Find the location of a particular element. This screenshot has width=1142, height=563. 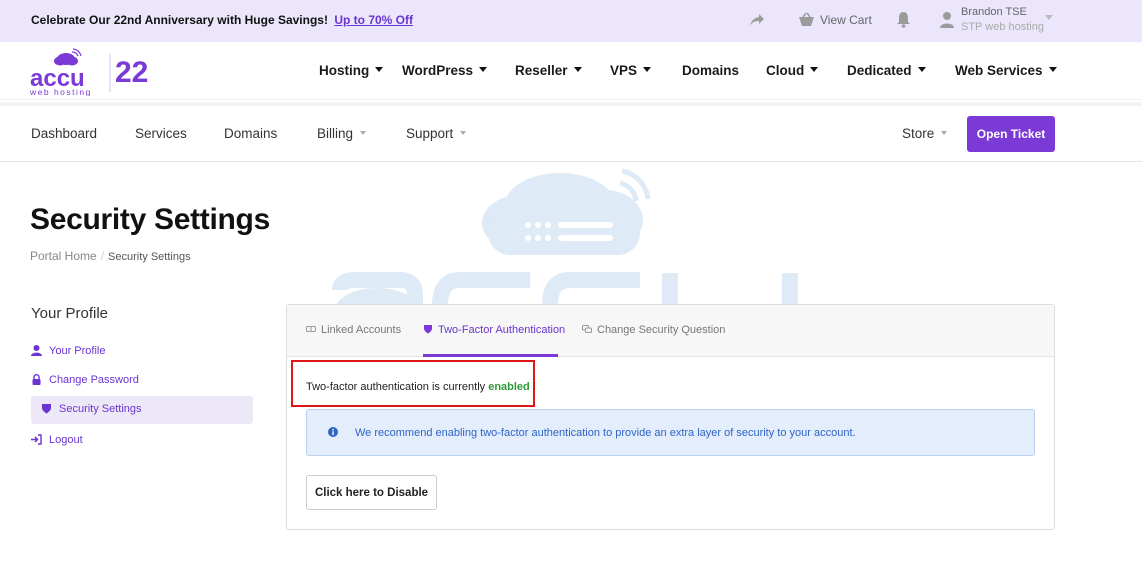

disable-two-factor-button: Click here to Disable is located at coordinates (371, 492).